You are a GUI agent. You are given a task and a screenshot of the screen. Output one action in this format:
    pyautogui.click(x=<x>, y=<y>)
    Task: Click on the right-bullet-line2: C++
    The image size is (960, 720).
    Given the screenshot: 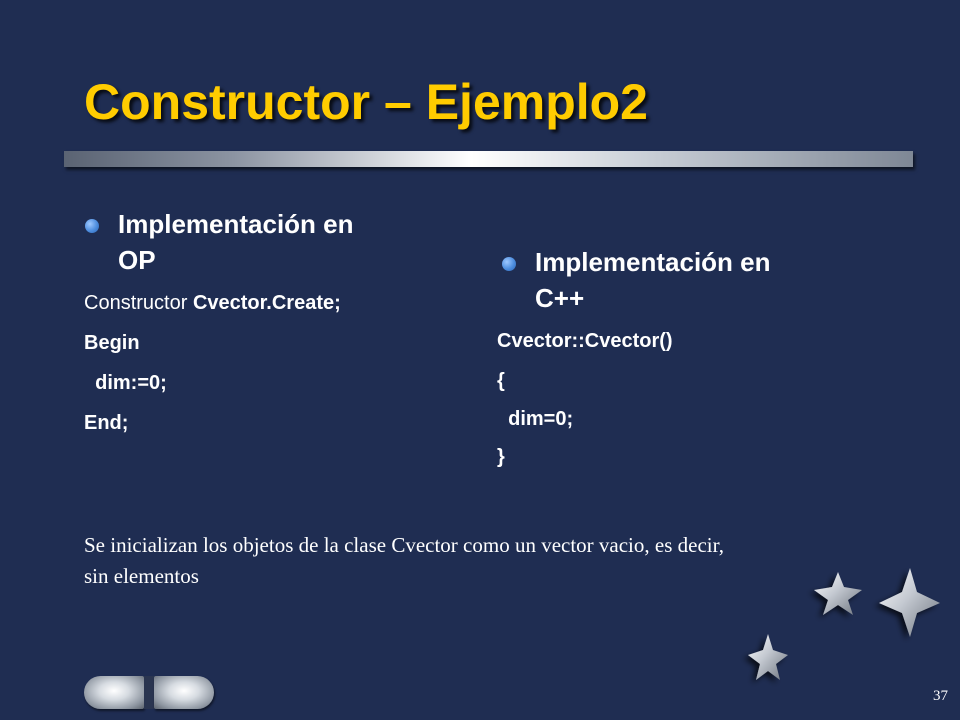 What is the action you would take?
    pyautogui.click(x=560, y=298)
    